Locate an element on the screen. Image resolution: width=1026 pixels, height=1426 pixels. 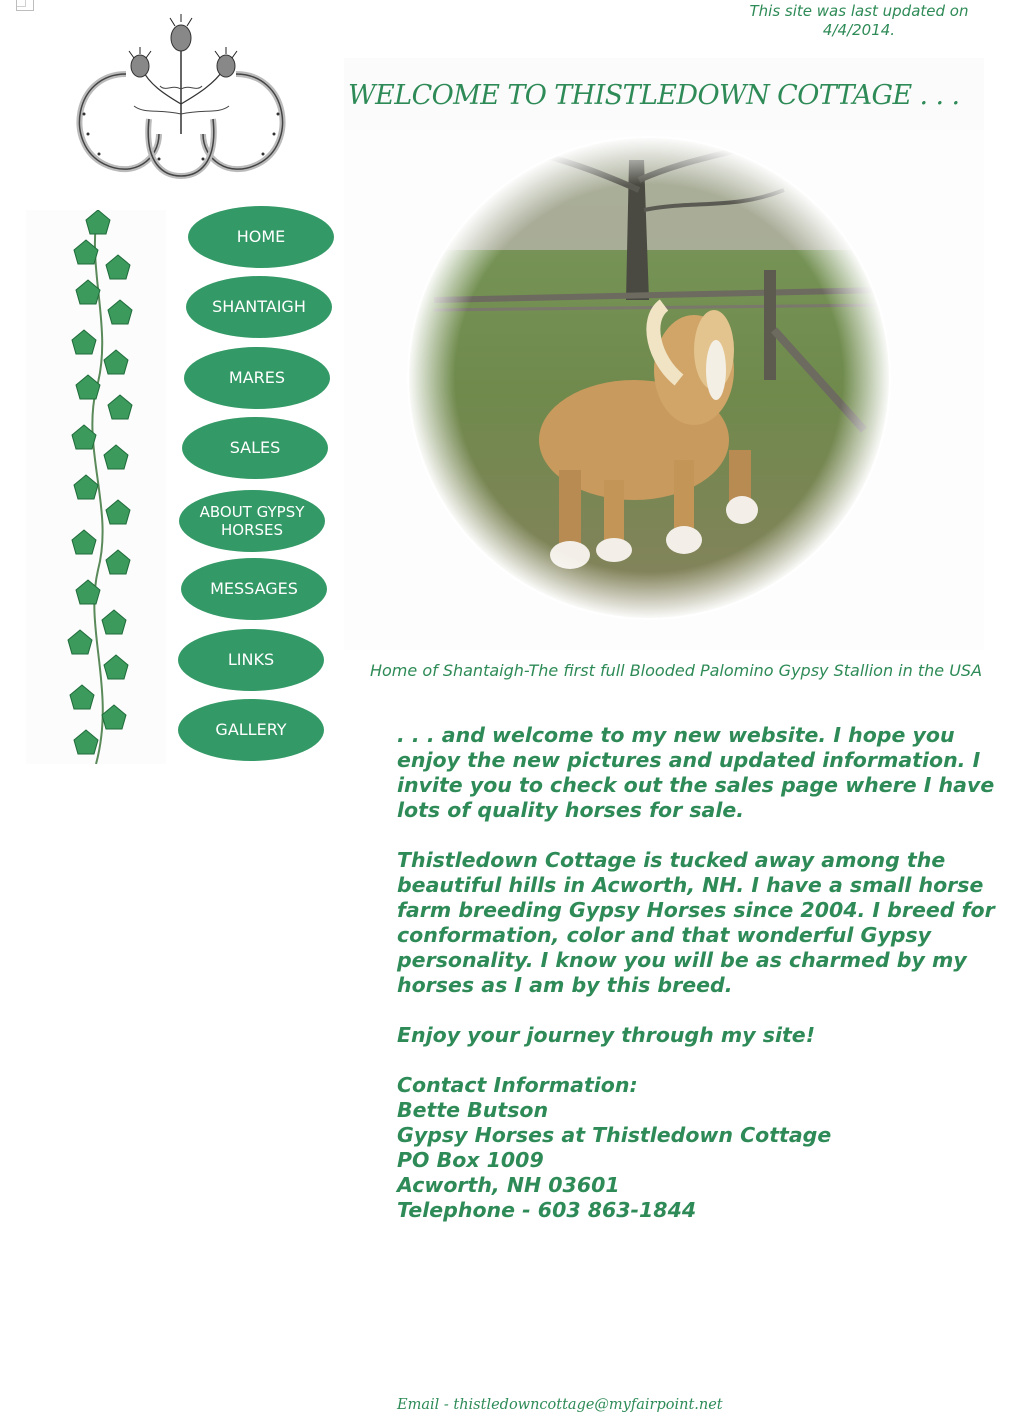
ivy-vine-icon is located at coordinates (100, 487).